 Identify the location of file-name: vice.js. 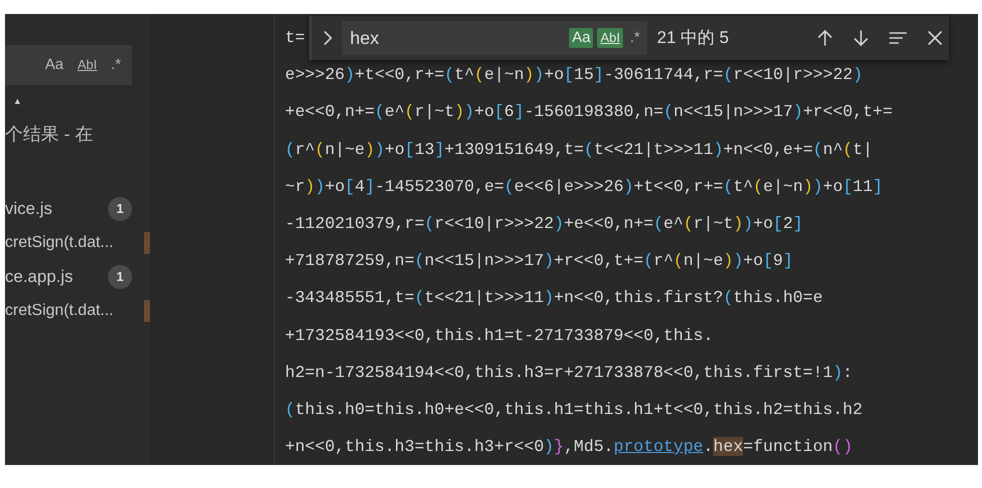
(28, 209).